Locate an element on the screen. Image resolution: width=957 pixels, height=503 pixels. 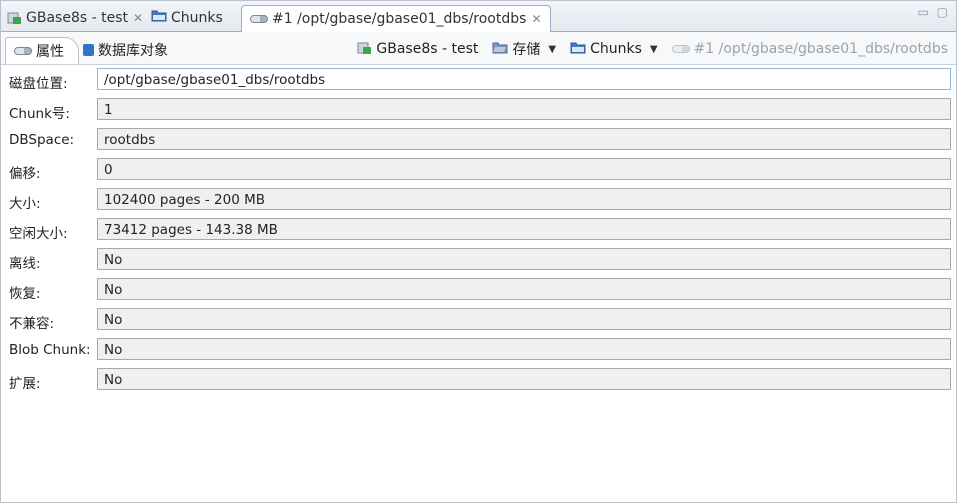
property-label: 离线: is located at coordinates (25, 264).